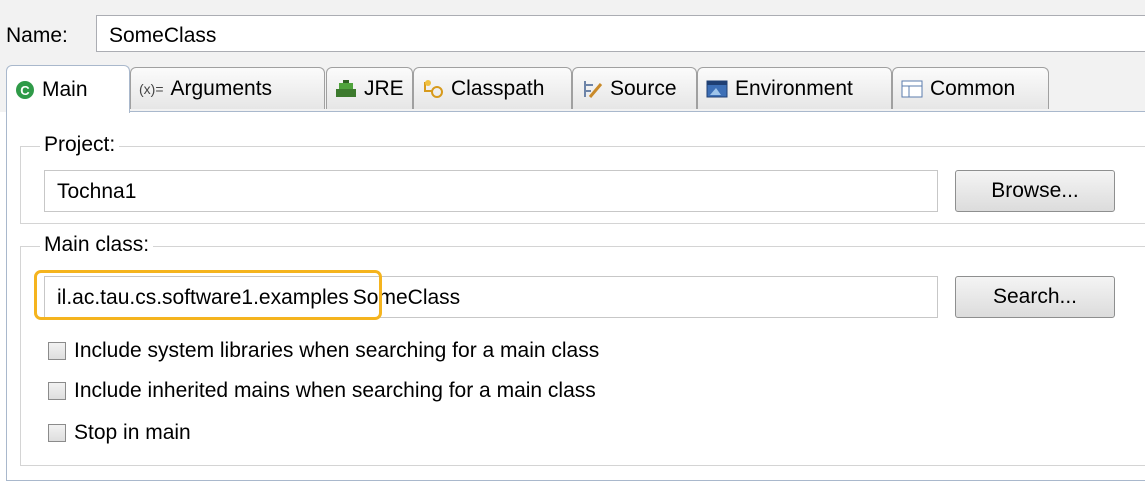 This screenshot has height=481, width=1145. I want to click on main-class-icon: C, so click(25, 89).